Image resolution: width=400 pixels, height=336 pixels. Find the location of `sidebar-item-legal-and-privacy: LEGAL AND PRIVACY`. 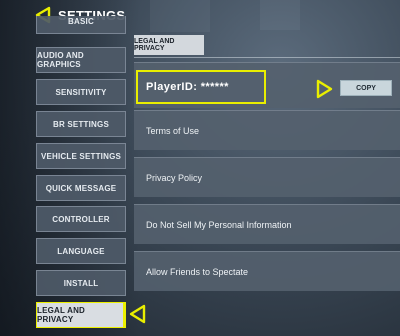

sidebar-item-legal-and-privacy: LEGAL AND PRIVACY is located at coordinates (81, 315).